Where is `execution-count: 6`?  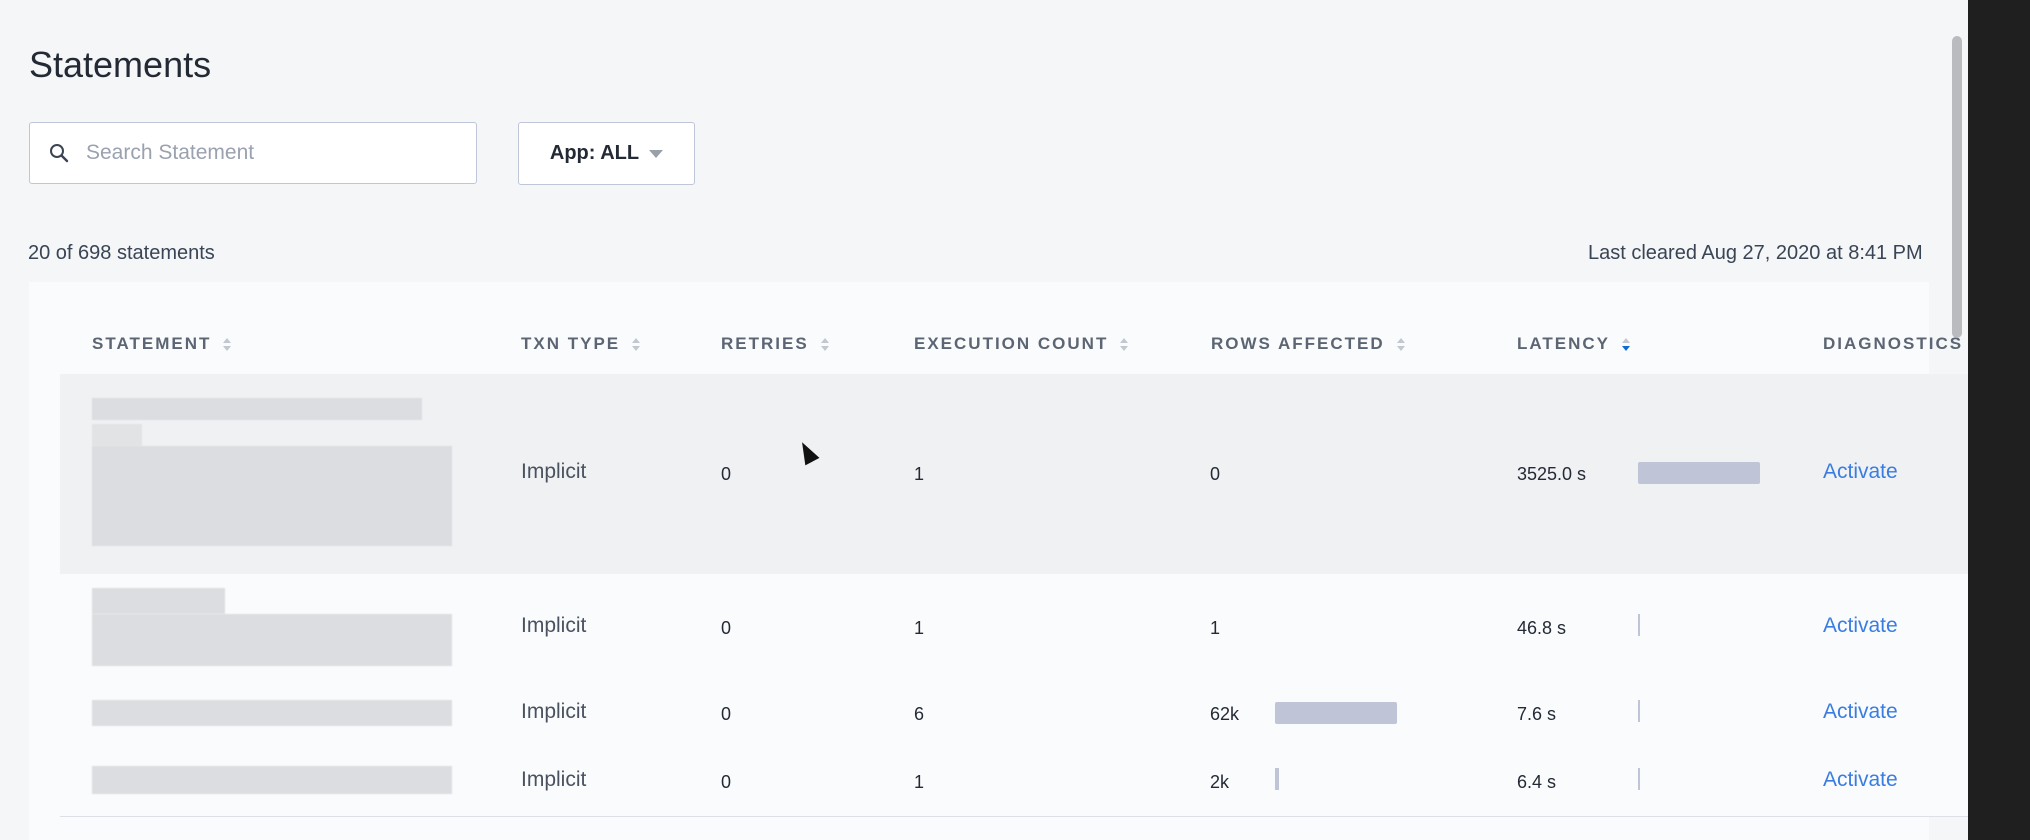
execution-count: 6 is located at coordinates (919, 714).